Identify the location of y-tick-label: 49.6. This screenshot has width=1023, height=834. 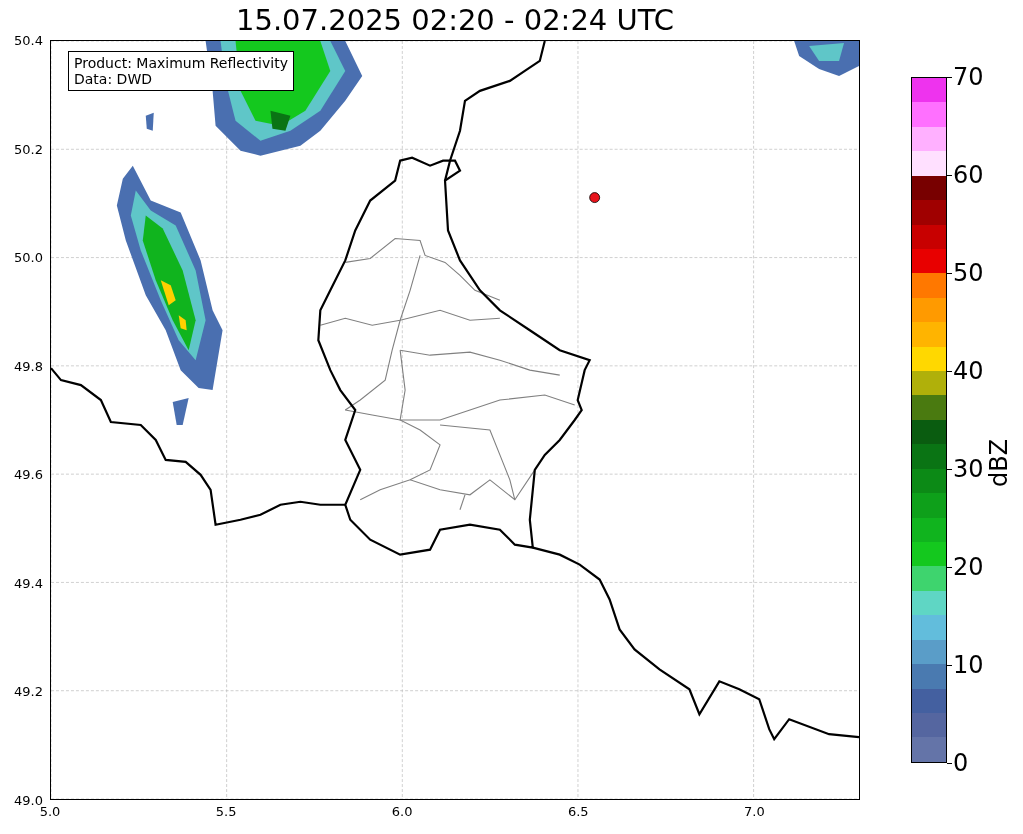
(28, 474).